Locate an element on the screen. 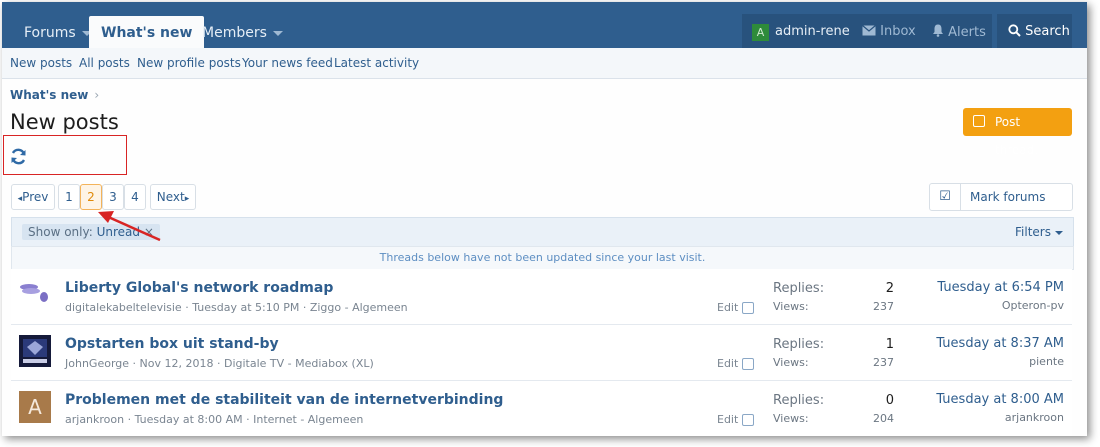  thread-title: Liberty Global's network roadmap is located at coordinates (199, 288).